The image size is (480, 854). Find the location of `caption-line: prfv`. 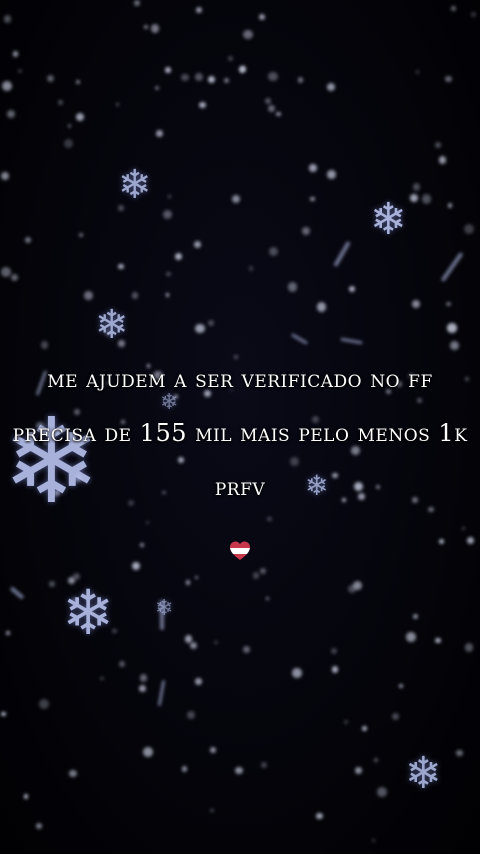

caption-line: prfv is located at coordinates (240, 487).